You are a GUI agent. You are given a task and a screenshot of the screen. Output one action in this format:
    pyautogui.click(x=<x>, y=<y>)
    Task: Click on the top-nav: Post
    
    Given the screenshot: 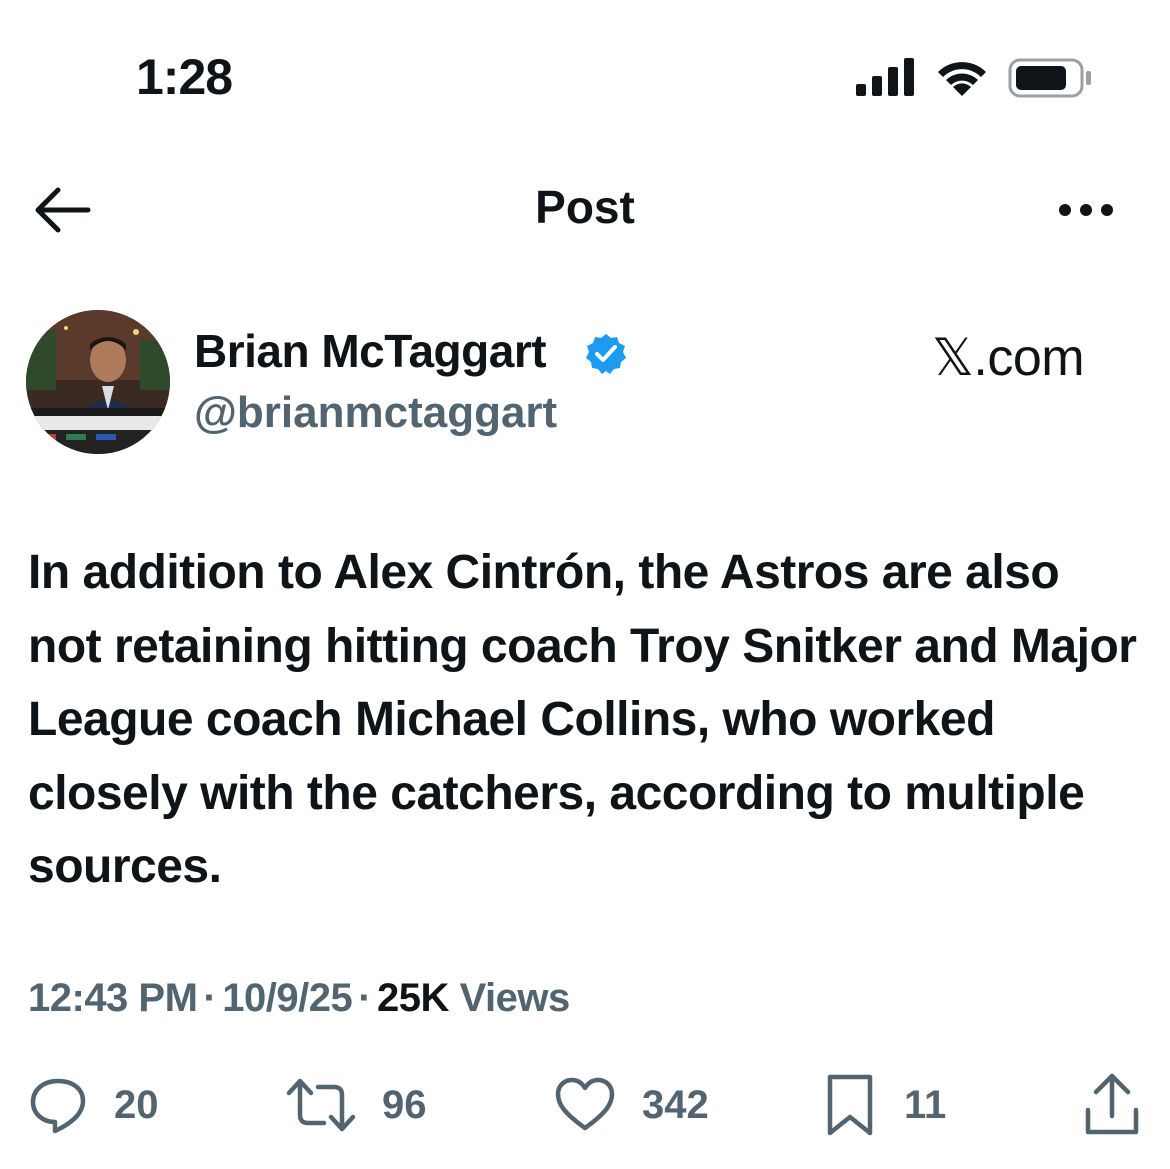 What is the action you would take?
    pyautogui.click(x=585, y=210)
    